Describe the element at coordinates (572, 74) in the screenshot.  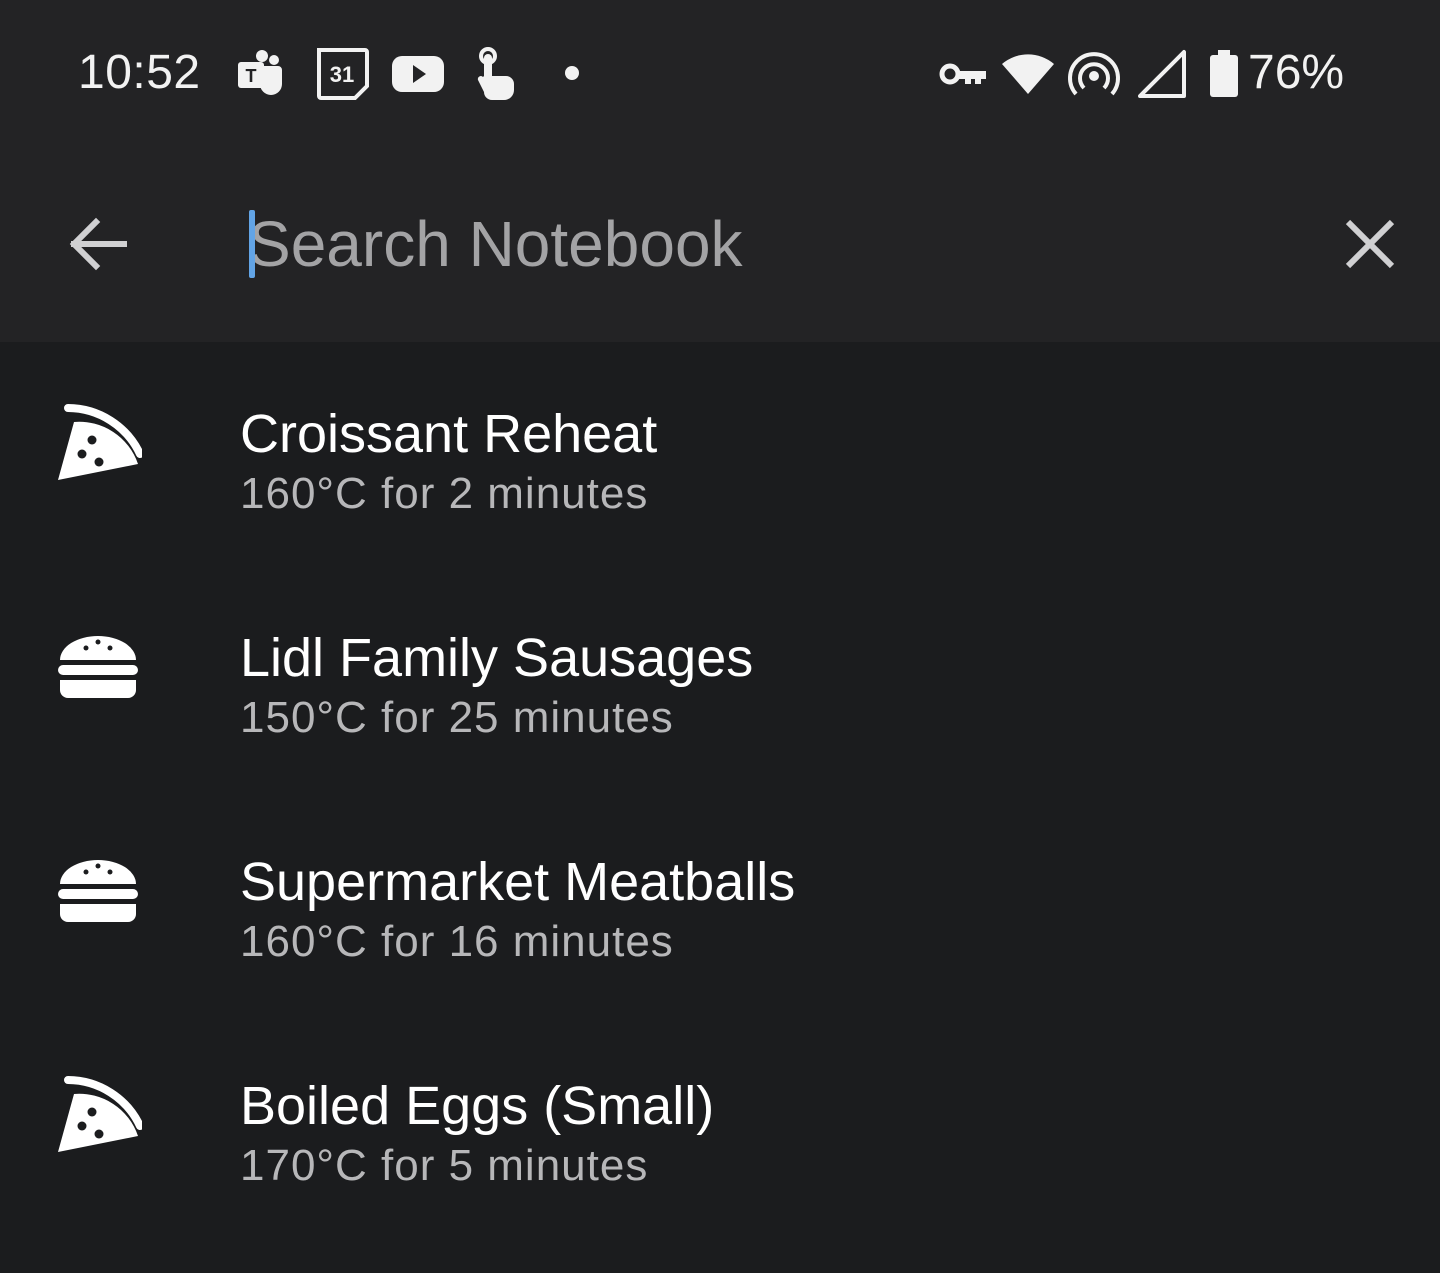
I see `dot-icon` at that location.